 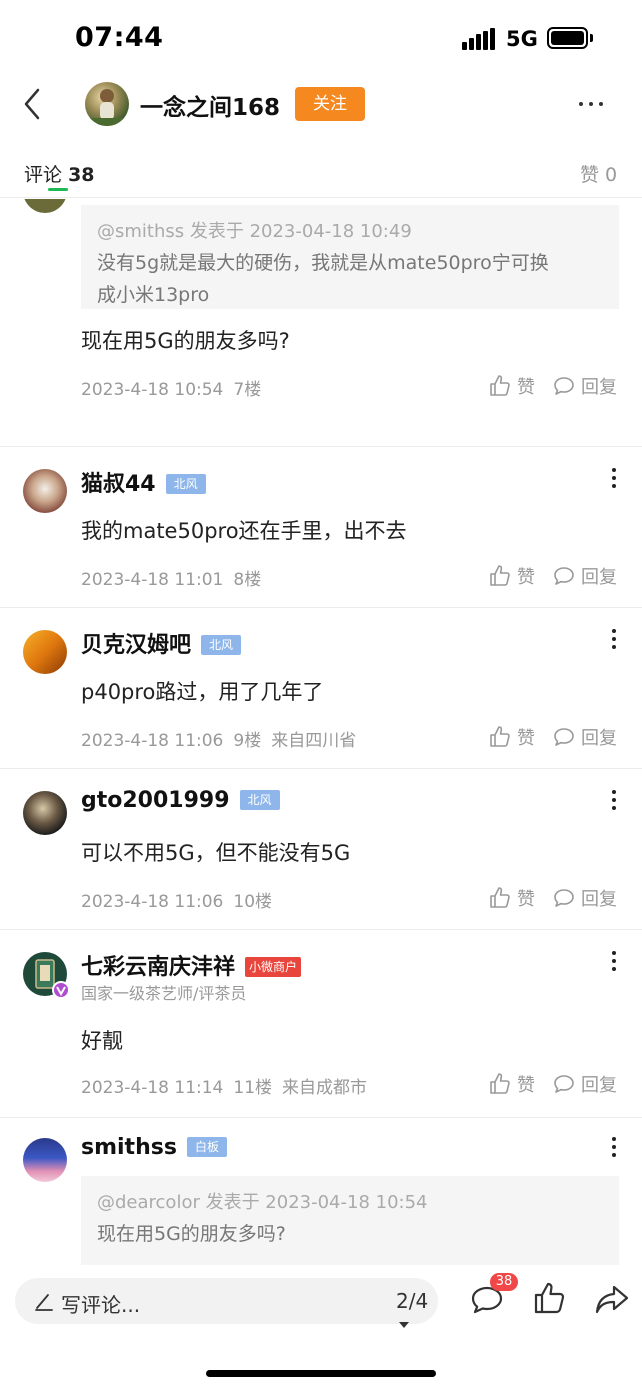 What do you see at coordinates (479, 39) in the screenshot?
I see `cellular-signal-icon` at bounding box center [479, 39].